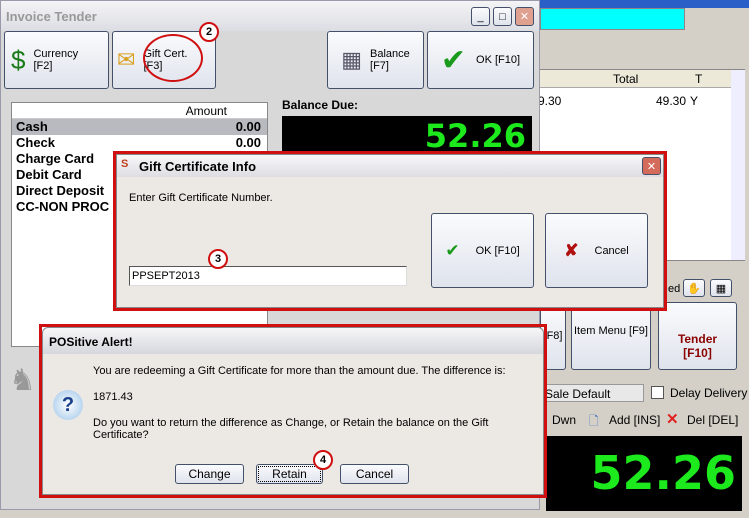 Image resolution: width=749 pixels, height=518 pixels. Describe the element at coordinates (634, 420) in the screenshot. I see `add-button: Add [INS]` at that location.